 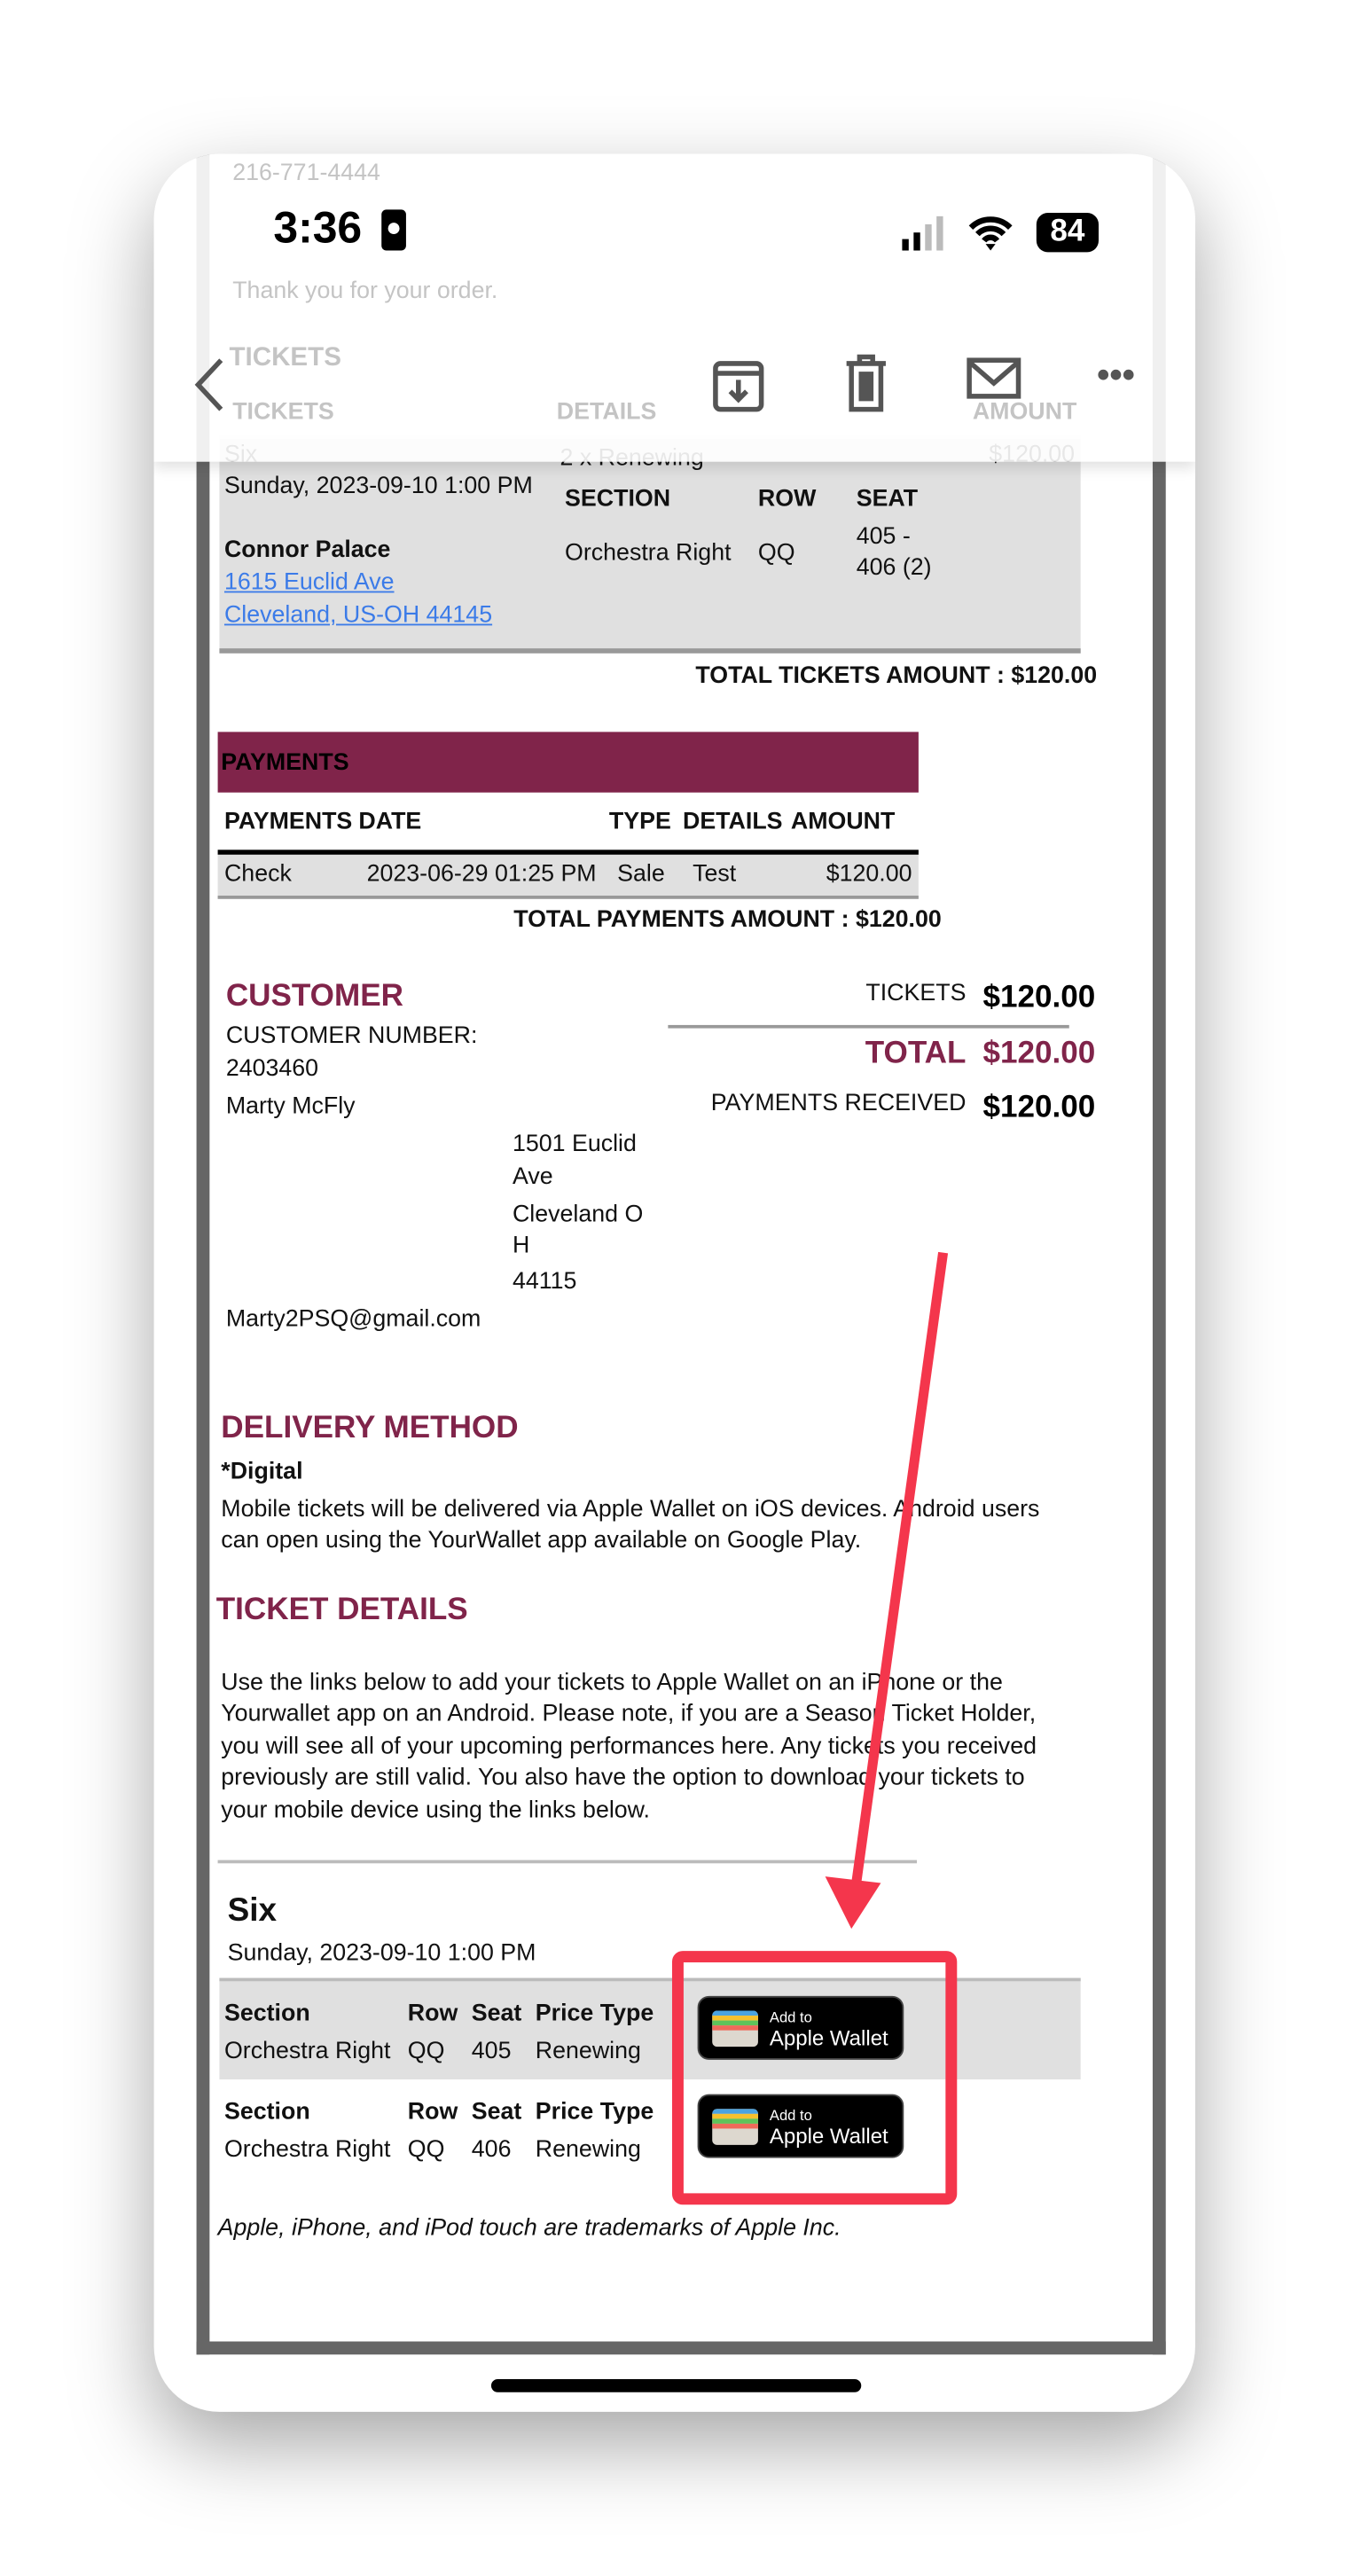 What do you see at coordinates (715, 874) in the screenshot?
I see `payment-details: Test` at bounding box center [715, 874].